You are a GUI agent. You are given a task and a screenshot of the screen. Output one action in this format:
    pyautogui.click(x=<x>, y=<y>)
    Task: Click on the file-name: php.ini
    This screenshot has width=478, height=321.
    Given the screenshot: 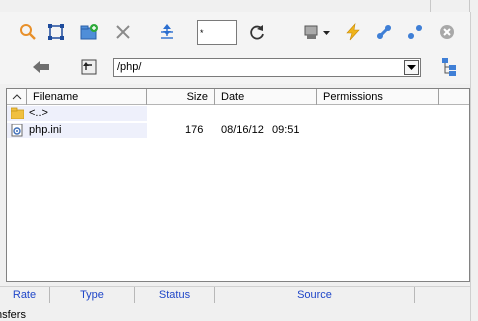 What is the action you would take?
    pyautogui.click(x=45, y=130)
    